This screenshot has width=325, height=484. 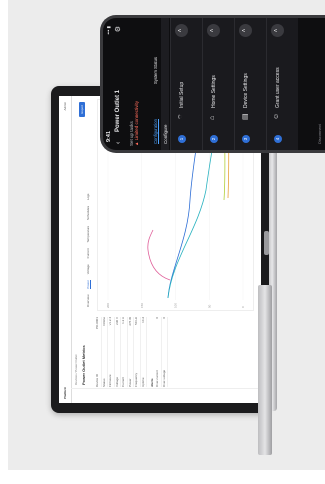 What do you see at coordinates (165, 134) in the screenshot?
I see `configure-label: Configure` at bounding box center [165, 134].